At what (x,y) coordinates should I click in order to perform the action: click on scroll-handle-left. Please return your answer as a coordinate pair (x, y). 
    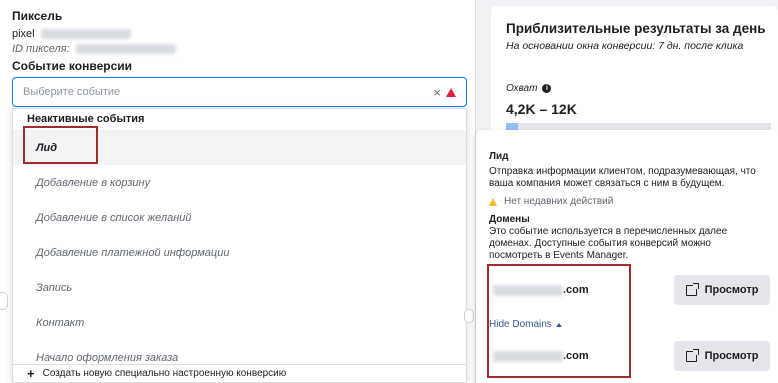
    Looking at the image, I should click on (4, 301).